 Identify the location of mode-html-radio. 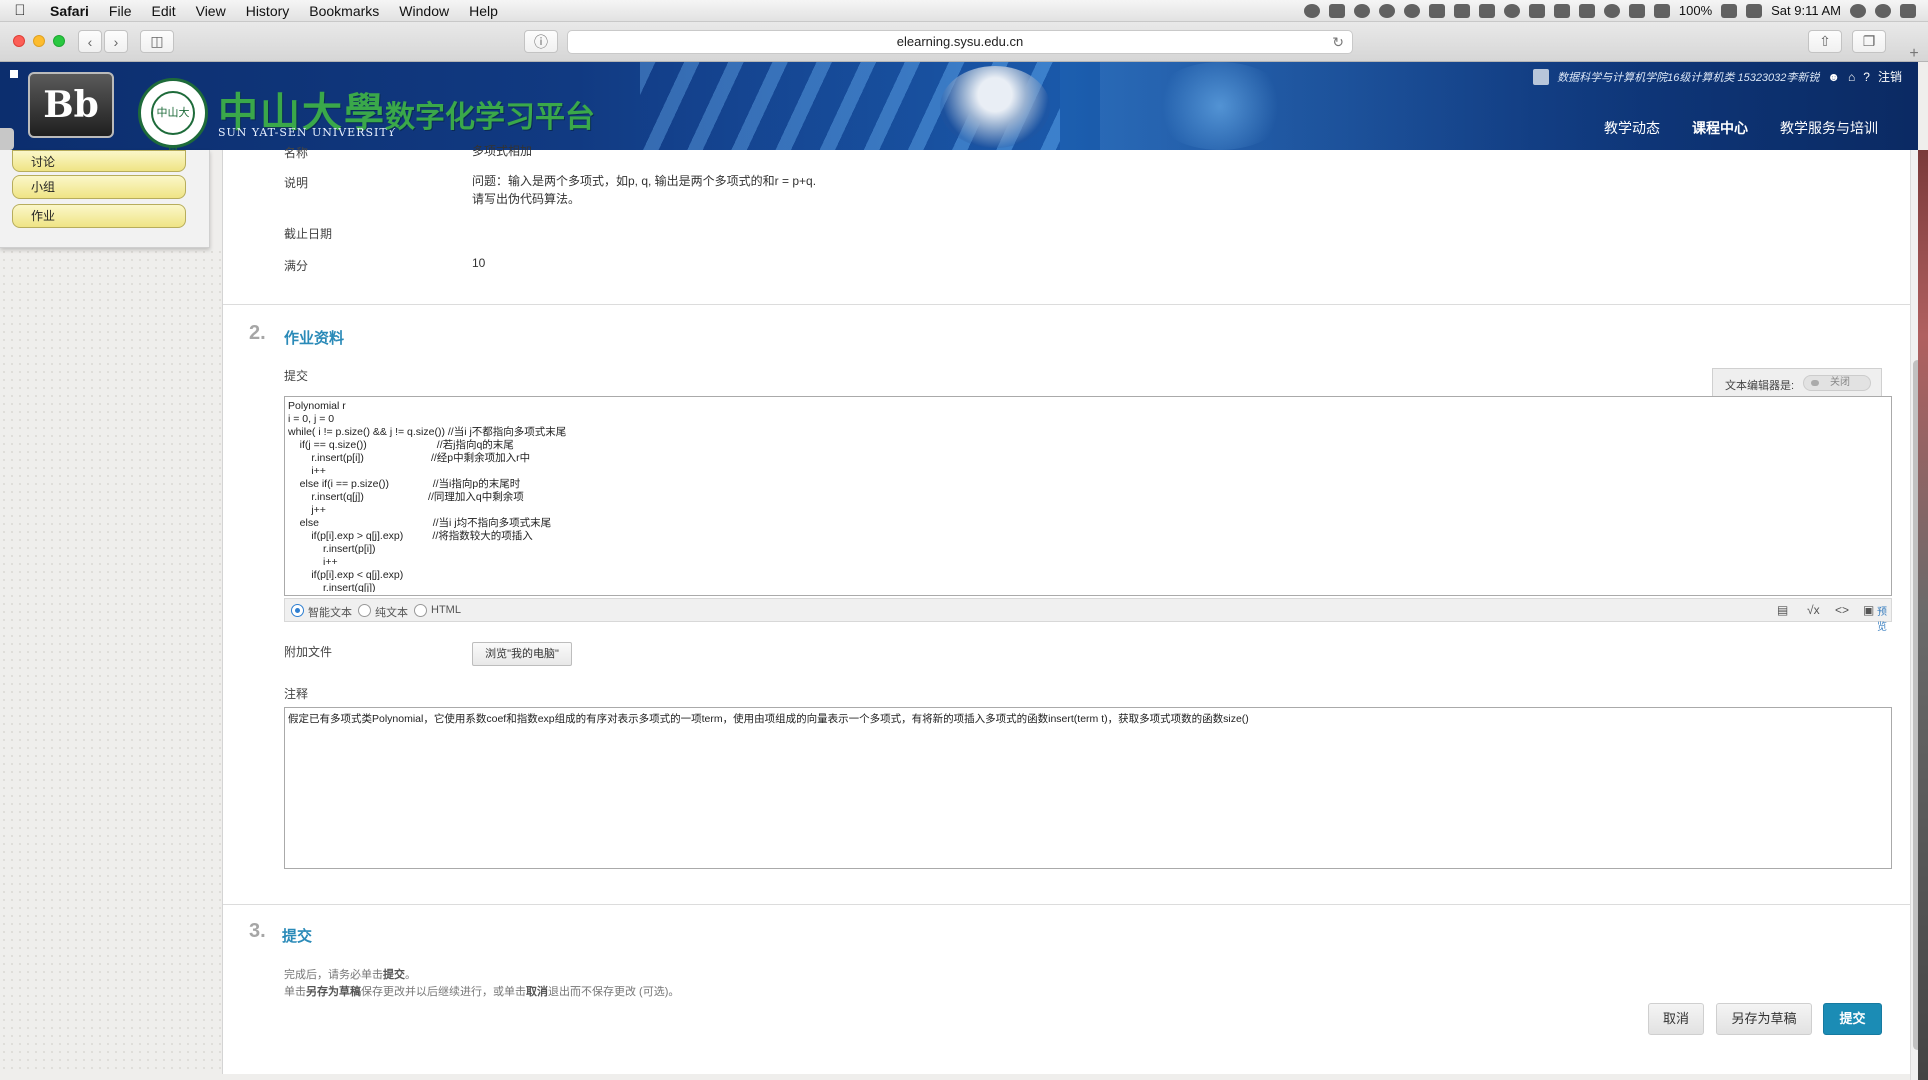
(420, 610).